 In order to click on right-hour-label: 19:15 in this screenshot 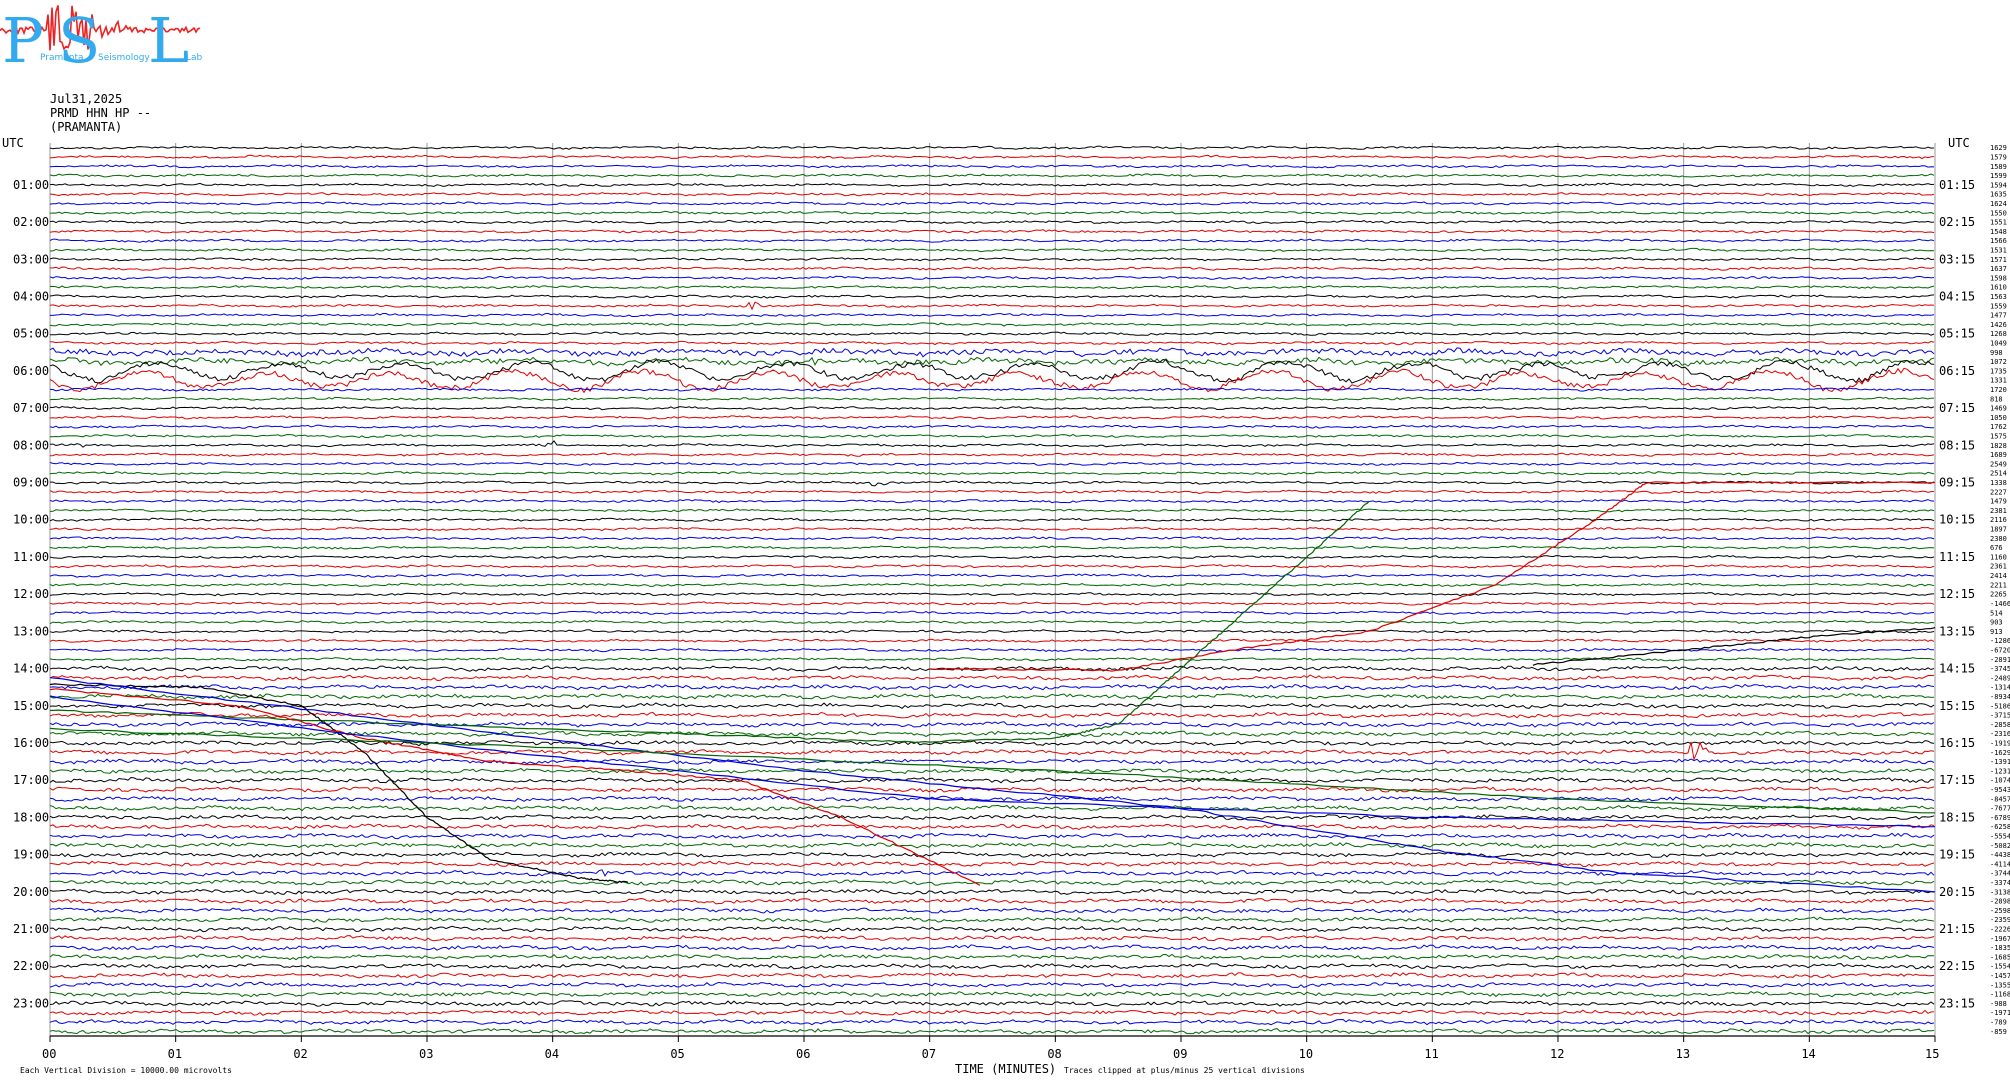, I will do `click(1957, 855)`.